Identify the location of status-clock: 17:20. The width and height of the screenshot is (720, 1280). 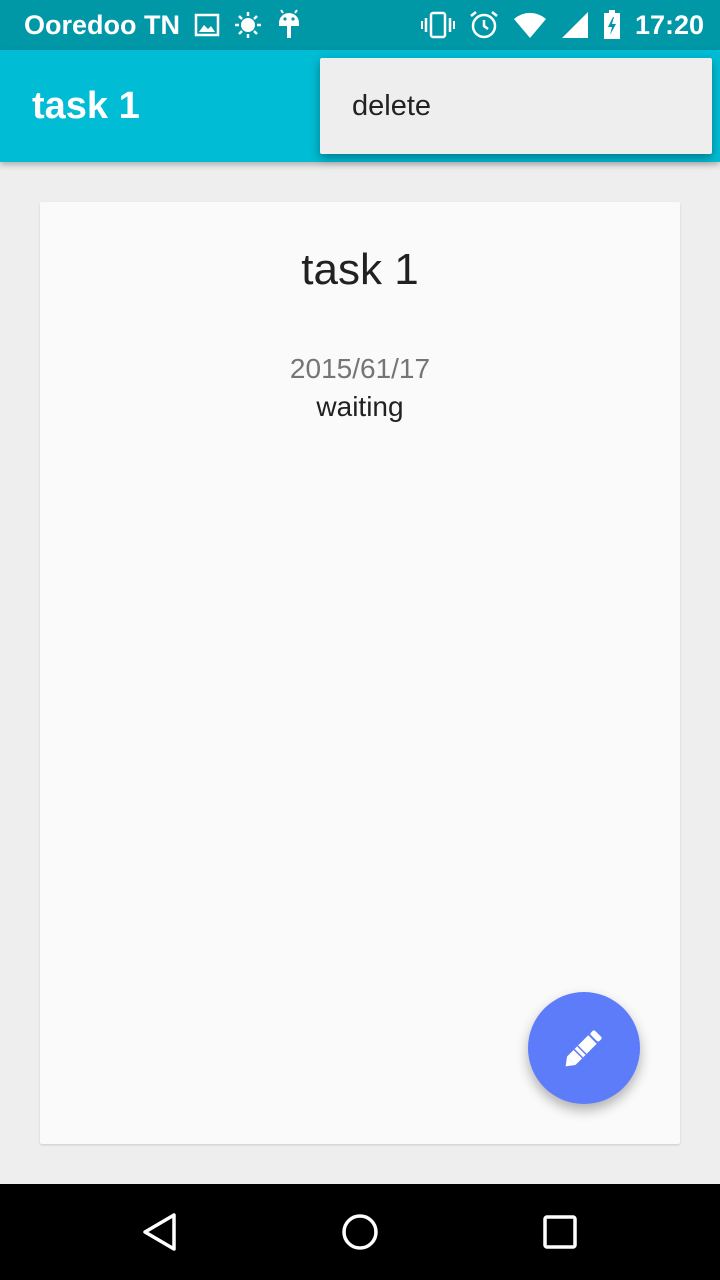
(669, 24).